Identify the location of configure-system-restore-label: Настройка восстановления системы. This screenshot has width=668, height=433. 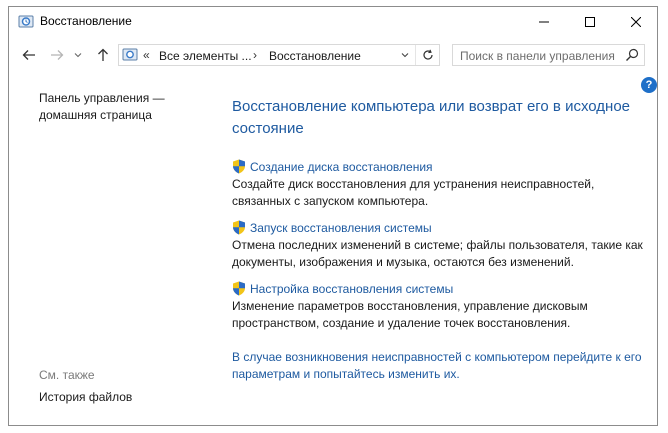
(352, 288).